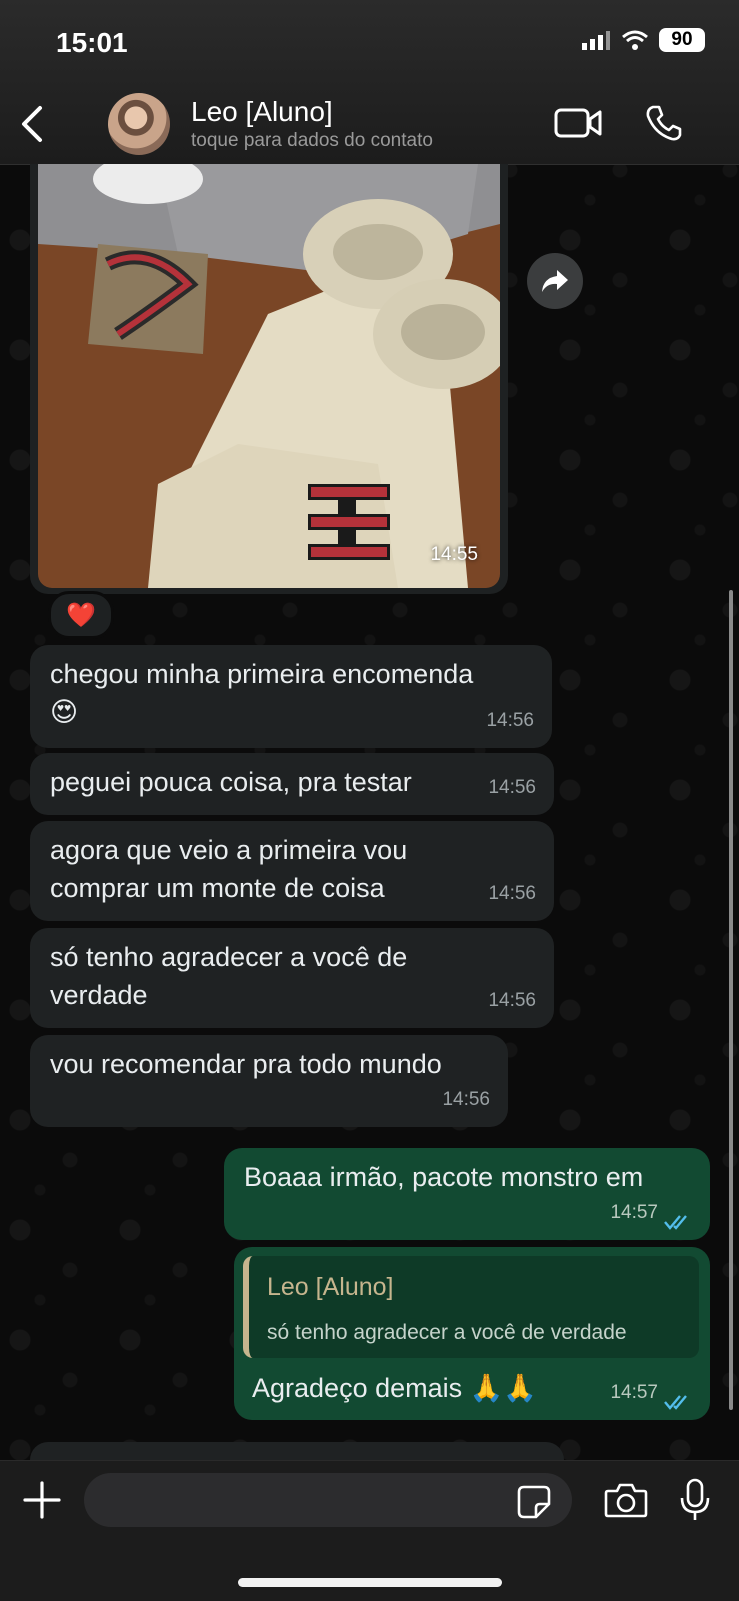  I want to click on forward-button, so click(555, 281).